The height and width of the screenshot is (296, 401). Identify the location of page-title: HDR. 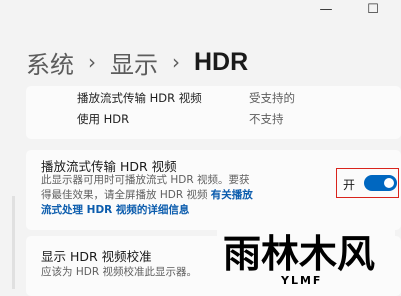
(221, 61).